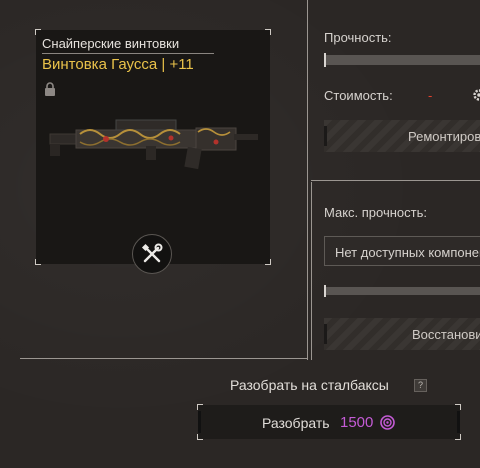 The image size is (480, 468). I want to click on components-select-value: Нет доступных компонентов, so click(407, 252).